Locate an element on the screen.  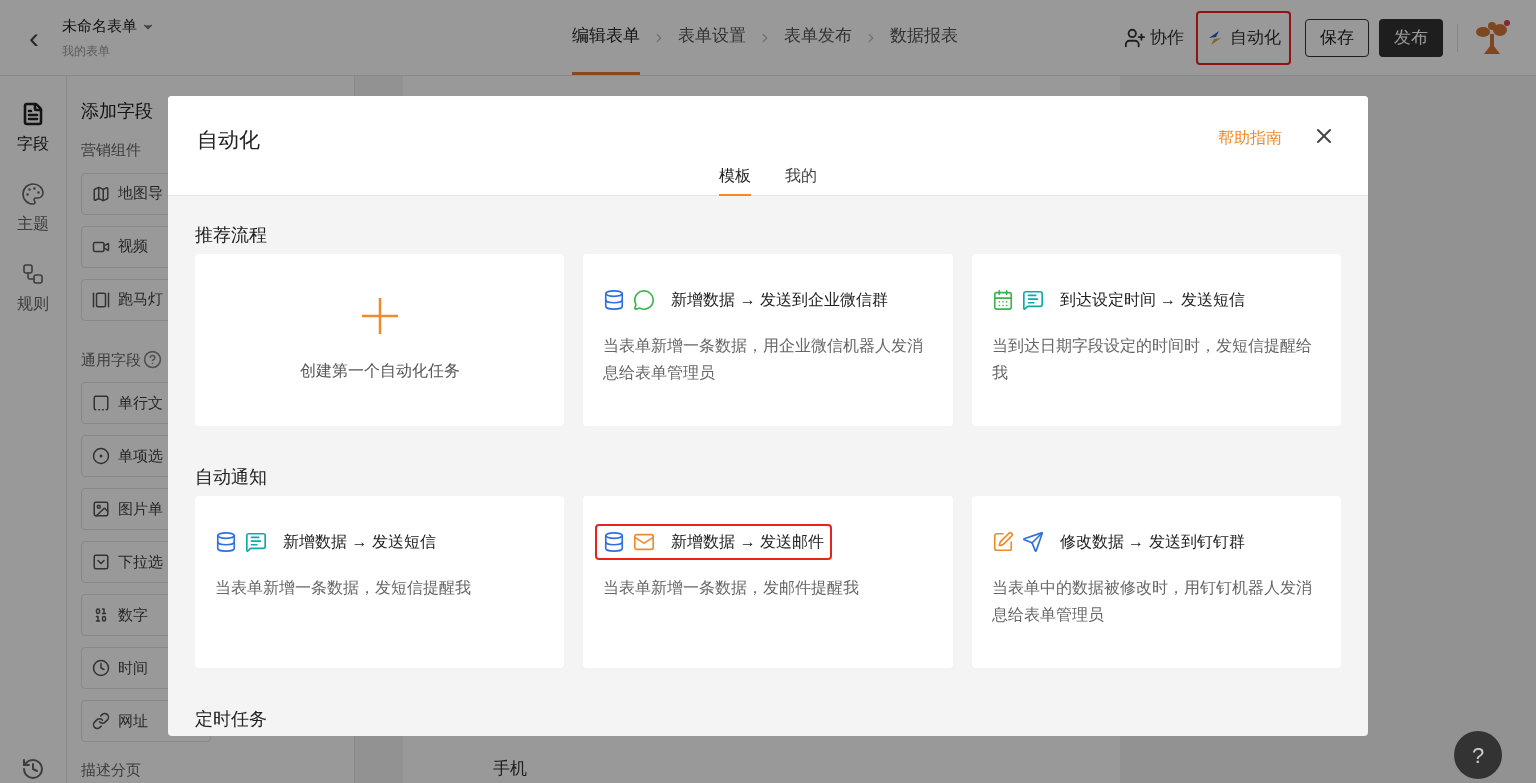
dialog-tab: 模板 is located at coordinates (735, 177).